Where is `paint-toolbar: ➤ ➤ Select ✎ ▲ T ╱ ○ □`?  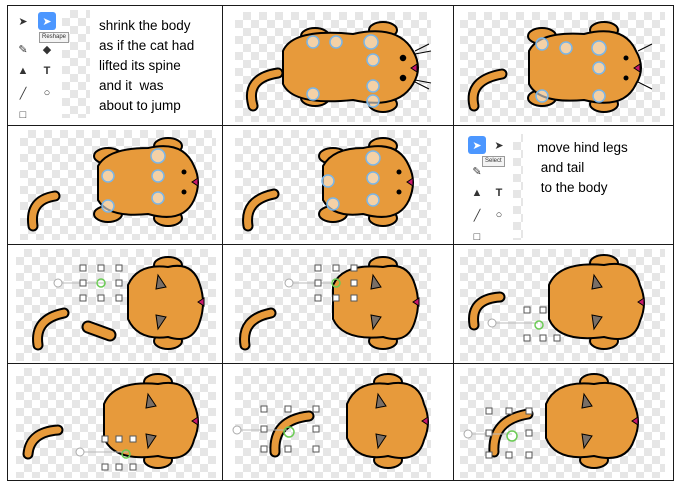 paint-toolbar: ➤ ➤ Select ✎ ▲ T ╱ ○ □ is located at coordinates (496, 189).